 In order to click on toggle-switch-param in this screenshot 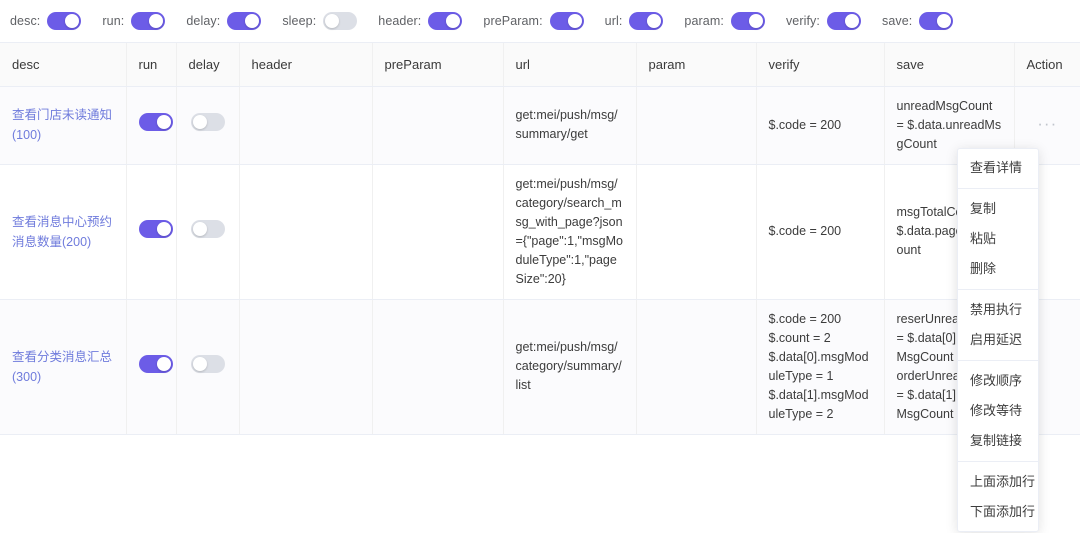, I will do `click(747, 21)`.